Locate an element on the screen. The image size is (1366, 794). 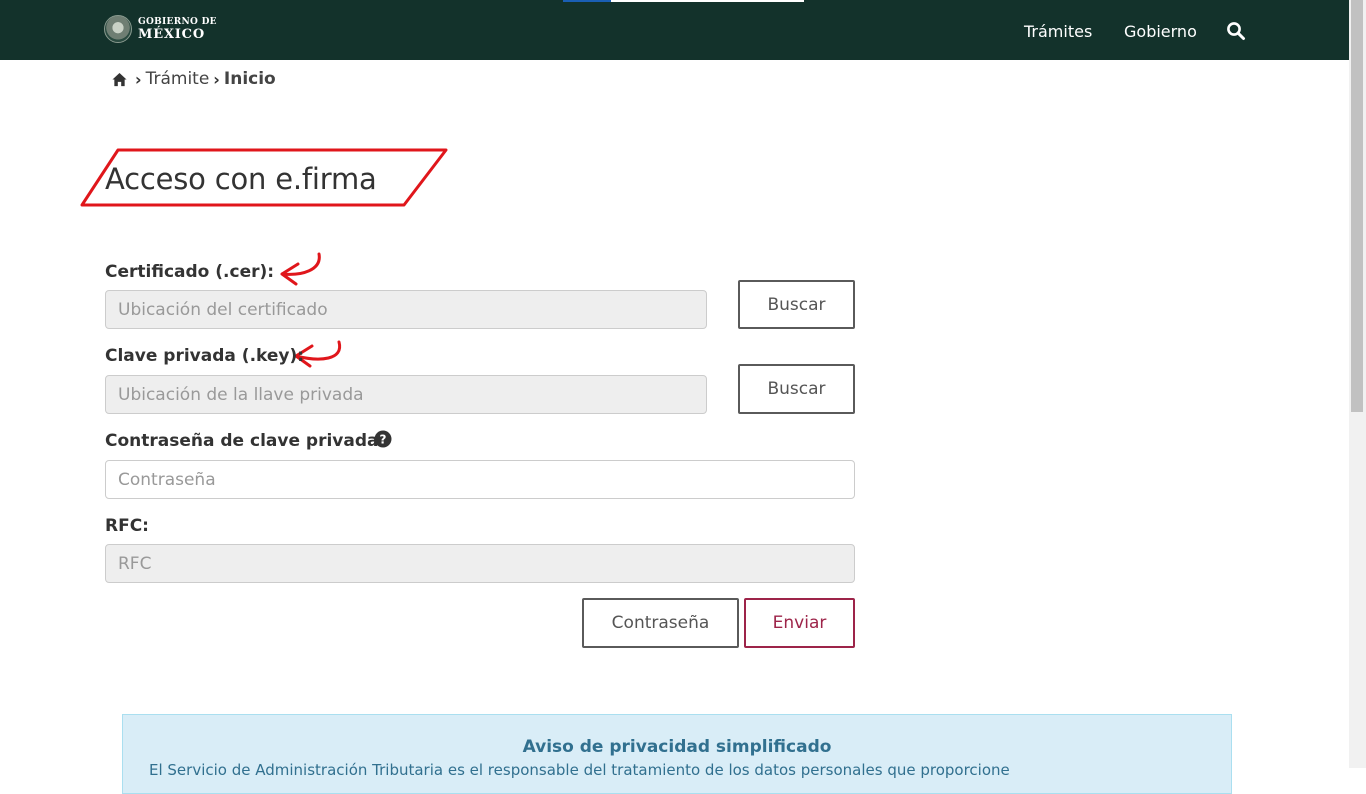
privacy-notice-title: Aviso de privacidad simplificado is located at coordinates (677, 747).